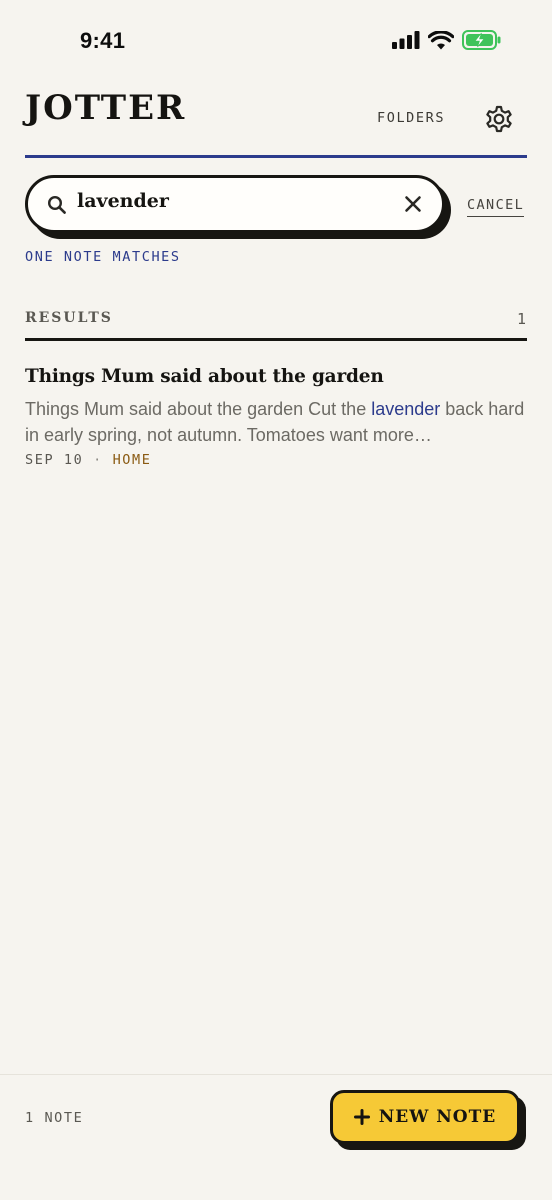 The image size is (552, 1200). I want to click on signal-icon, so click(406, 40).